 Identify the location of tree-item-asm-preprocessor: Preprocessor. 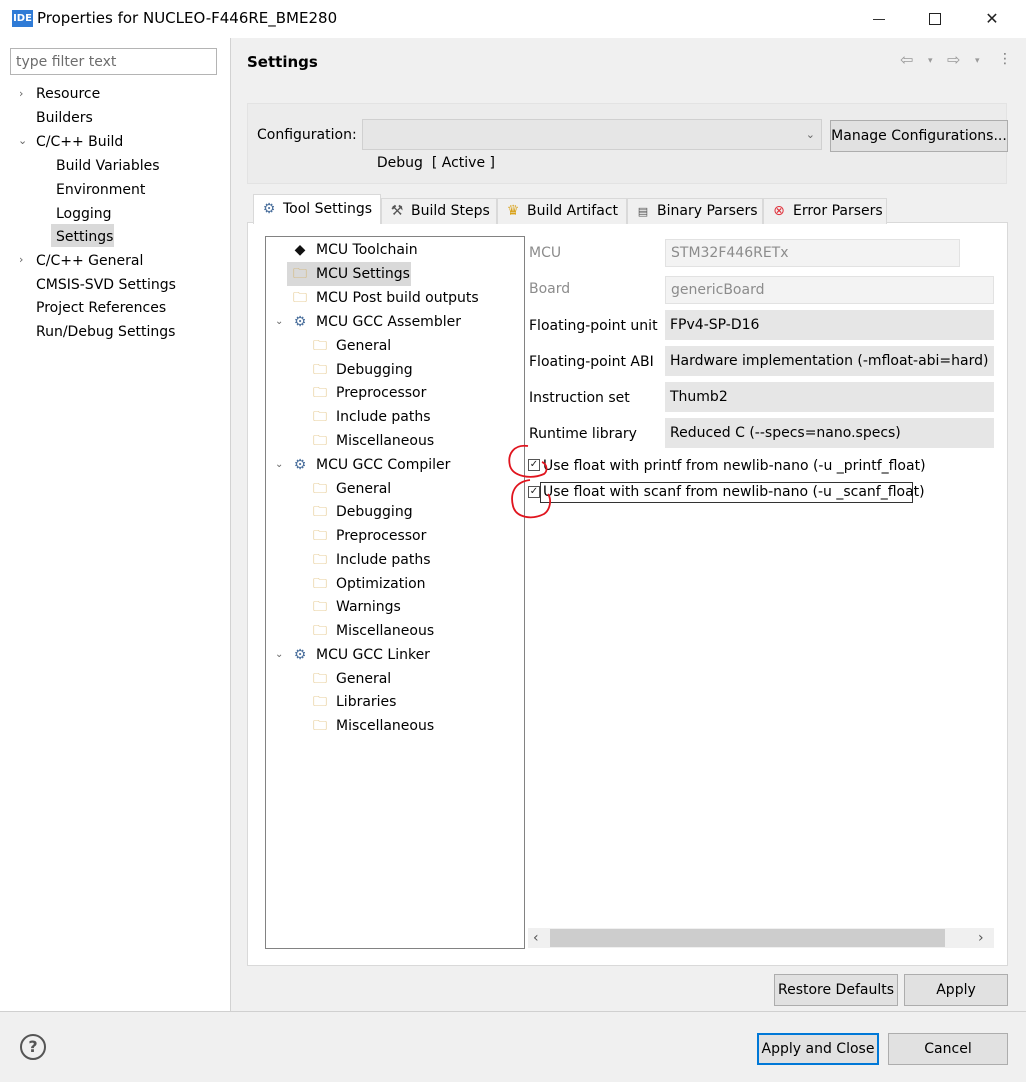
(381, 393).